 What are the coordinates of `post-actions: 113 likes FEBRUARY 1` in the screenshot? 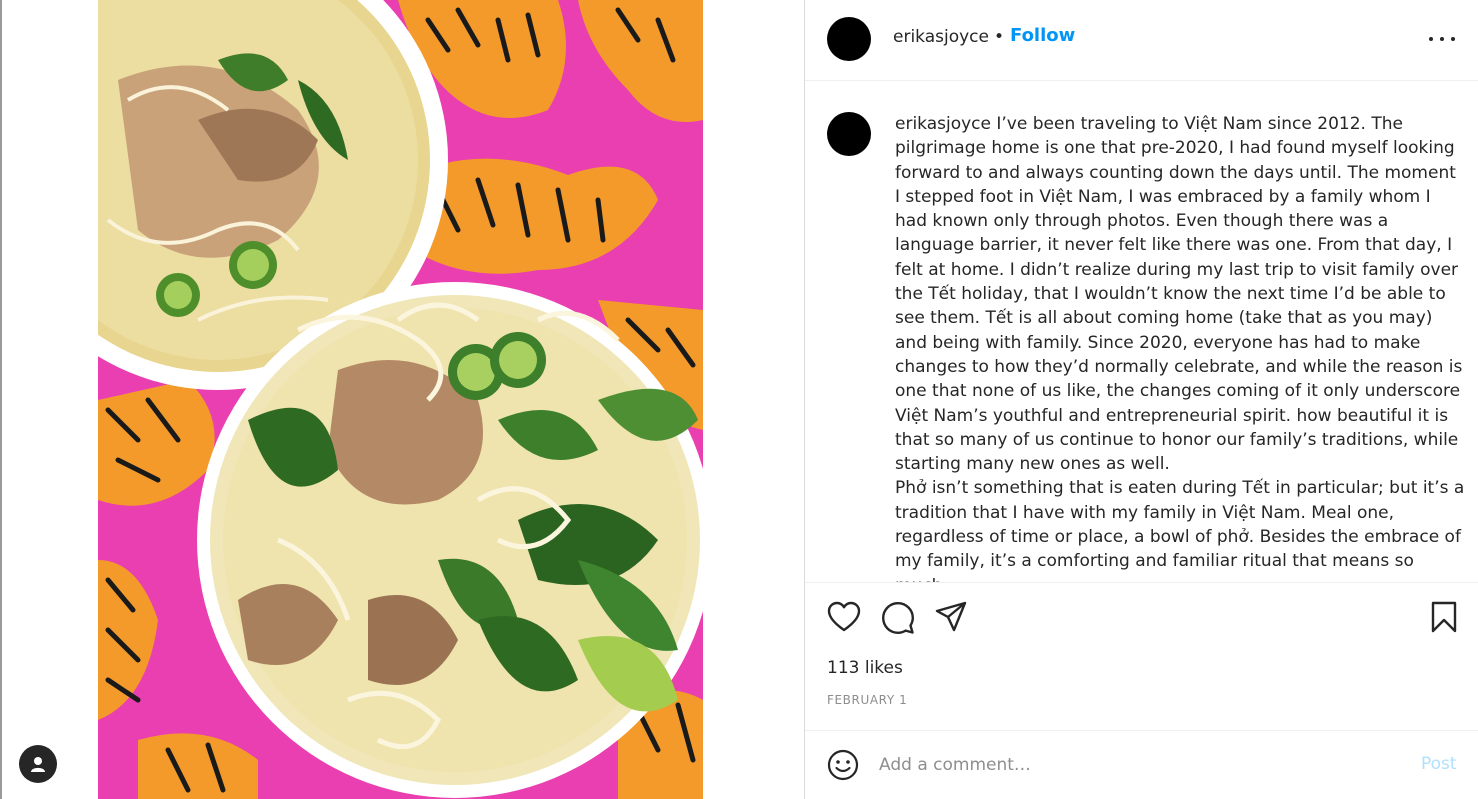 It's located at (1141, 656).